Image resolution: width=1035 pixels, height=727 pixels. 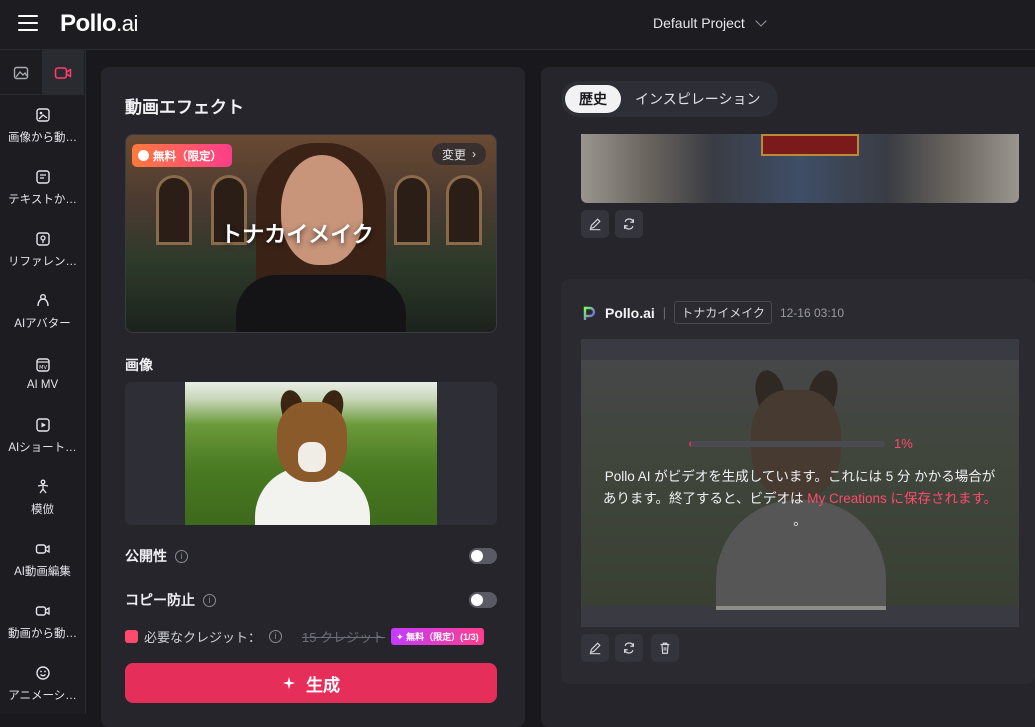 What do you see at coordinates (28, 24) in the screenshot?
I see `menu-icon` at bounding box center [28, 24].